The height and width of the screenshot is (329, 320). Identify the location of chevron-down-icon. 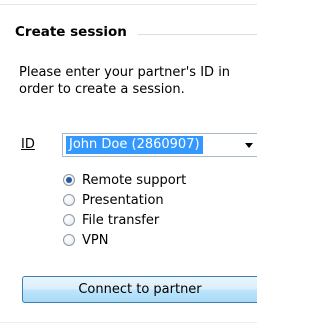
(249, 145).